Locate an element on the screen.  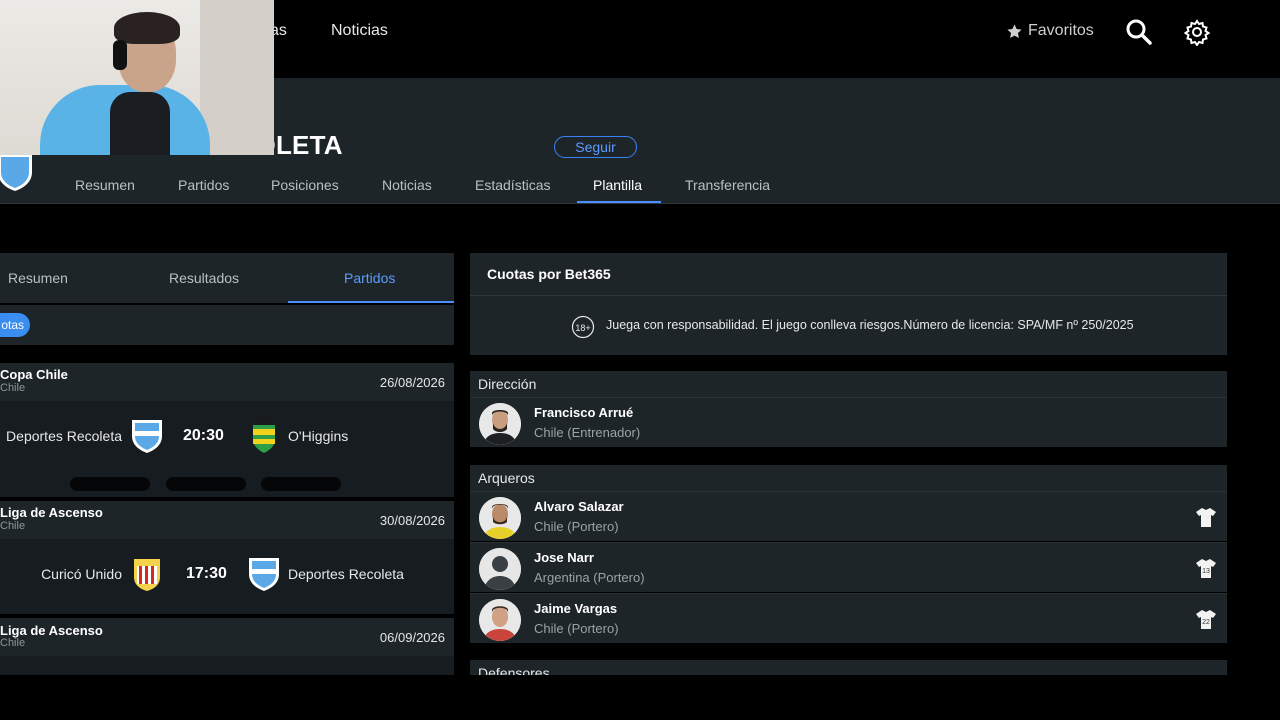
member-info: Argentina (Portero) is located at coordinates (589, 577).